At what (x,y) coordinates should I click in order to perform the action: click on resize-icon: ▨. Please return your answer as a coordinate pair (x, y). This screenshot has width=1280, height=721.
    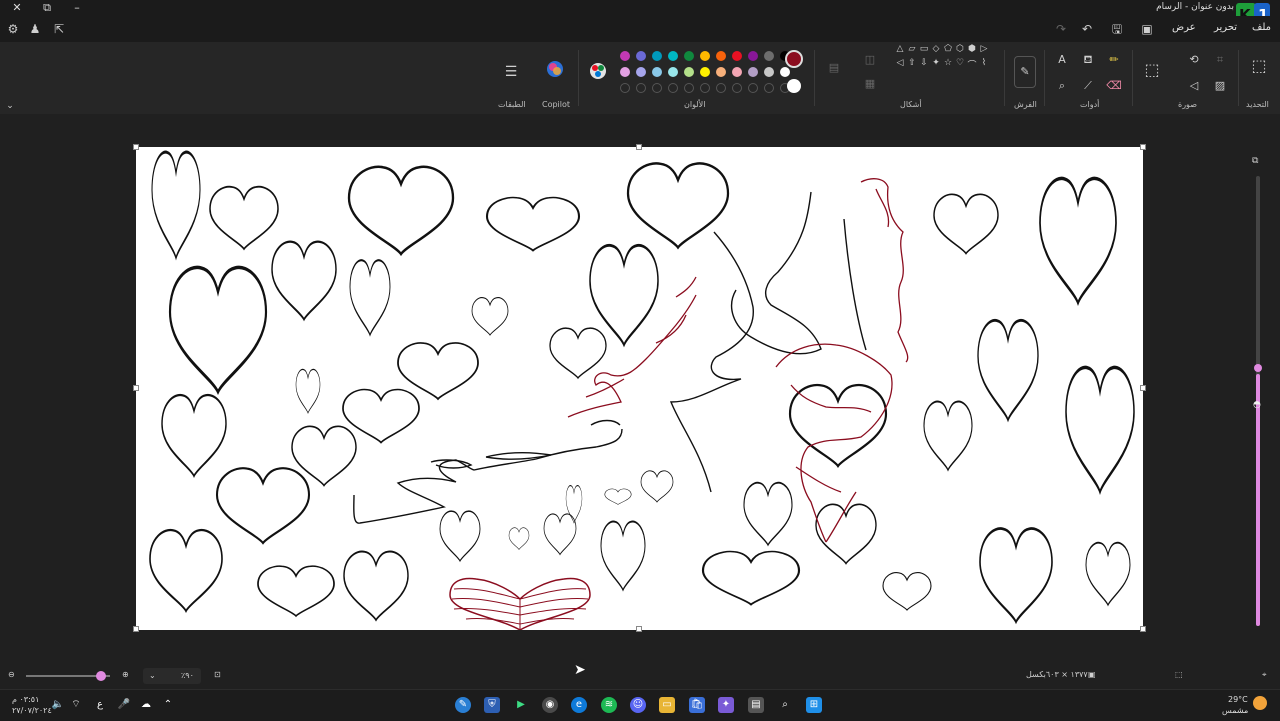
    Looking at the image, I should click on (1220, 86).